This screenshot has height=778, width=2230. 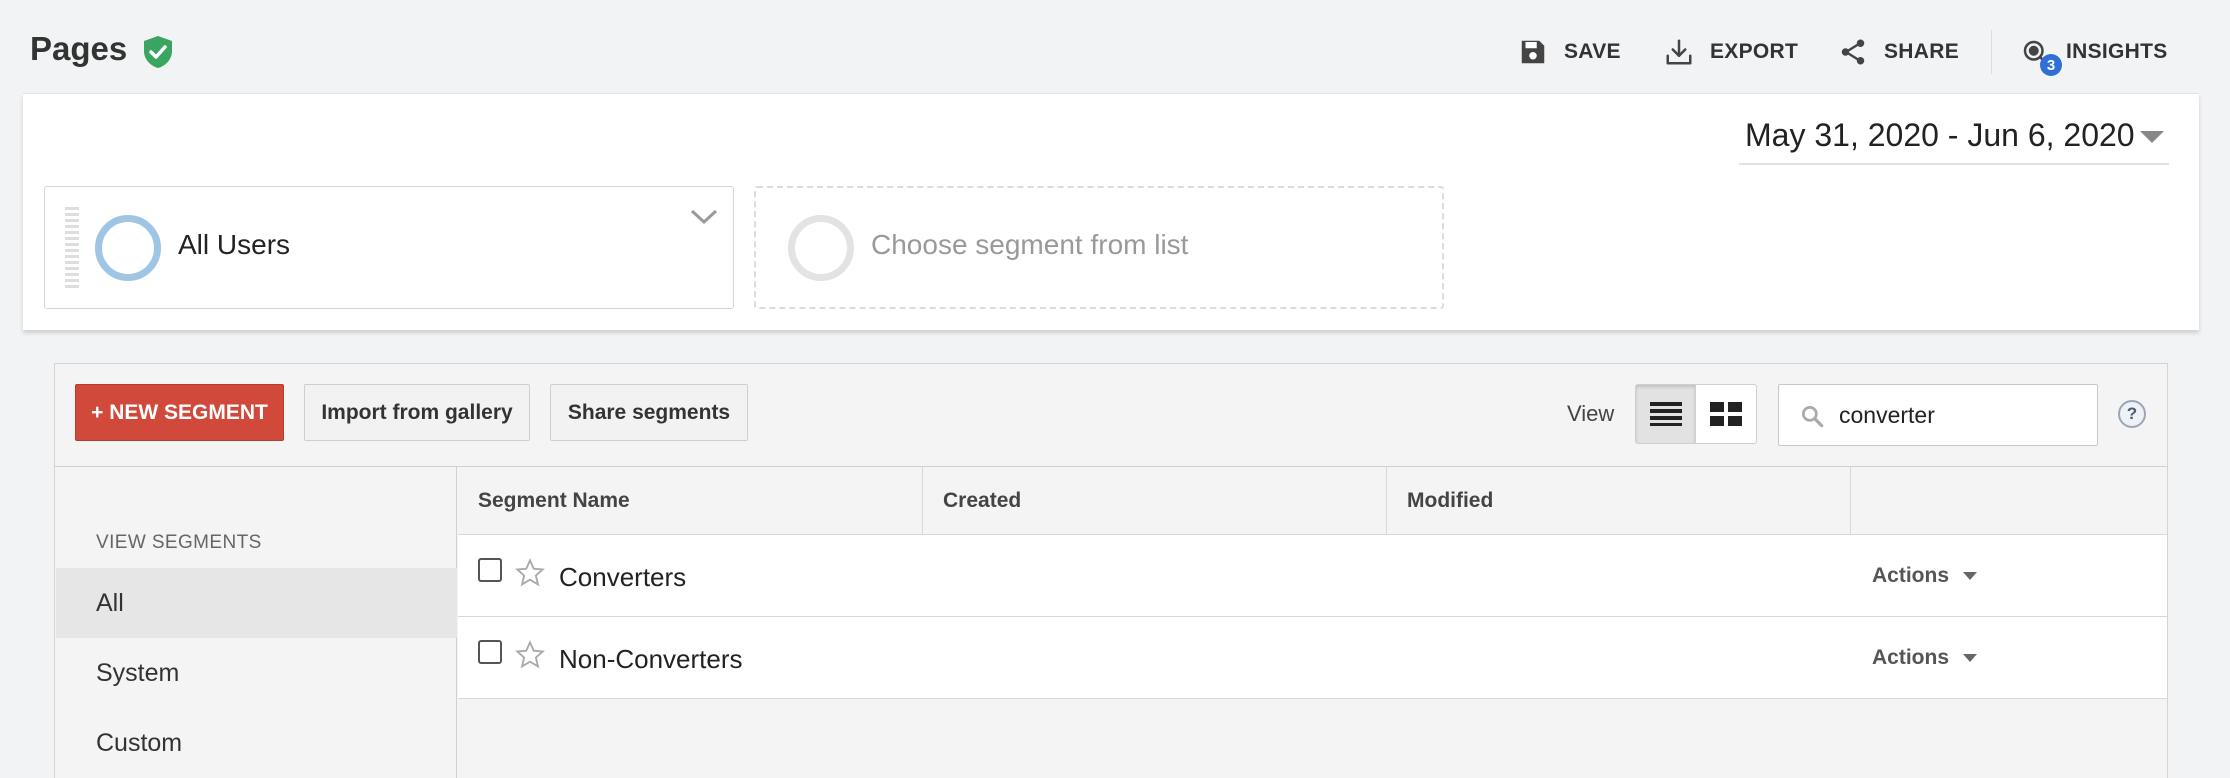 What do you see at coordinates (1591, 413) in the screenshot?
I see `view-label: View` at bounding box center [1591, 413].